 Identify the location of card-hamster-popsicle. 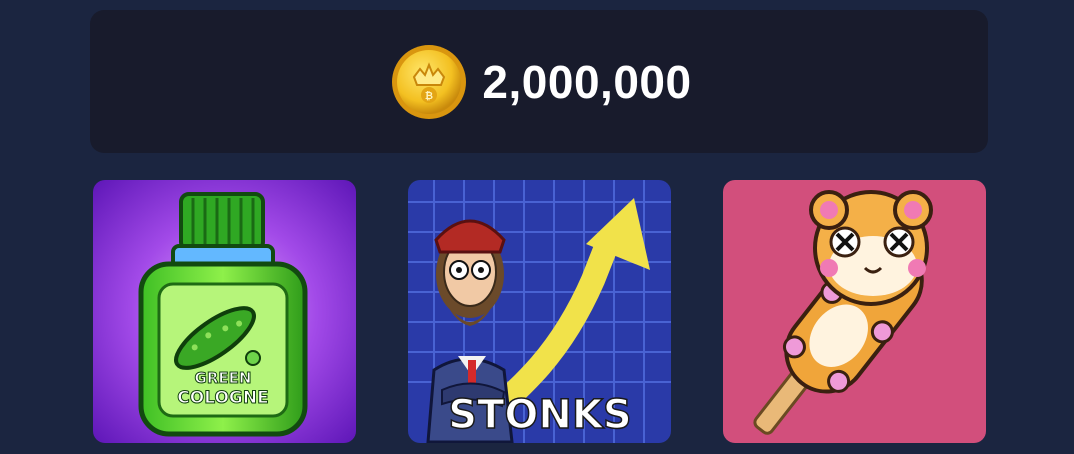
(854, 311).